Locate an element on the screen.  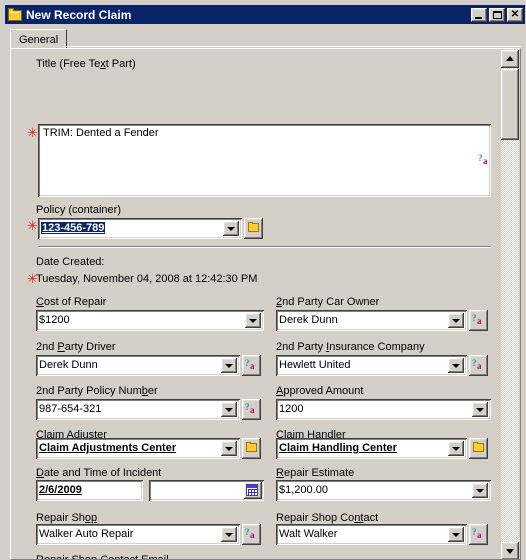
claim-handler-folder-button is located at coordinates (478, 448).